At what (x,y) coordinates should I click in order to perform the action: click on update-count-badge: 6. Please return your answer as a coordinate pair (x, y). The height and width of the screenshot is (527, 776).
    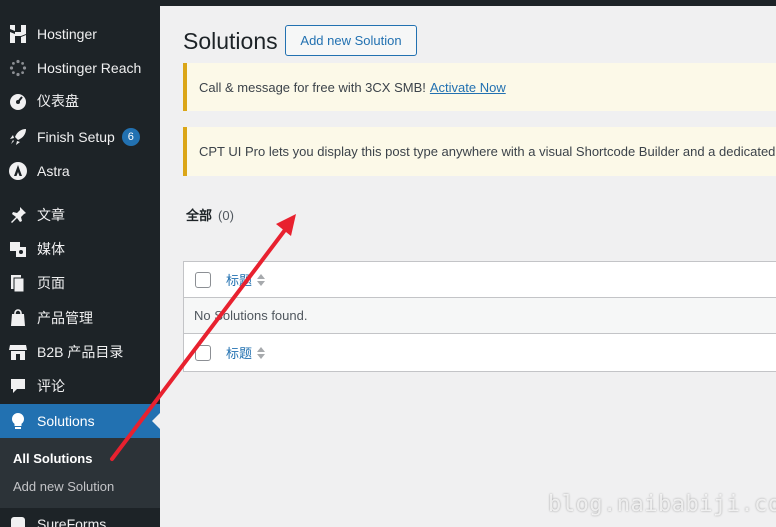
    Looking at the image, I should click on (130, 137).